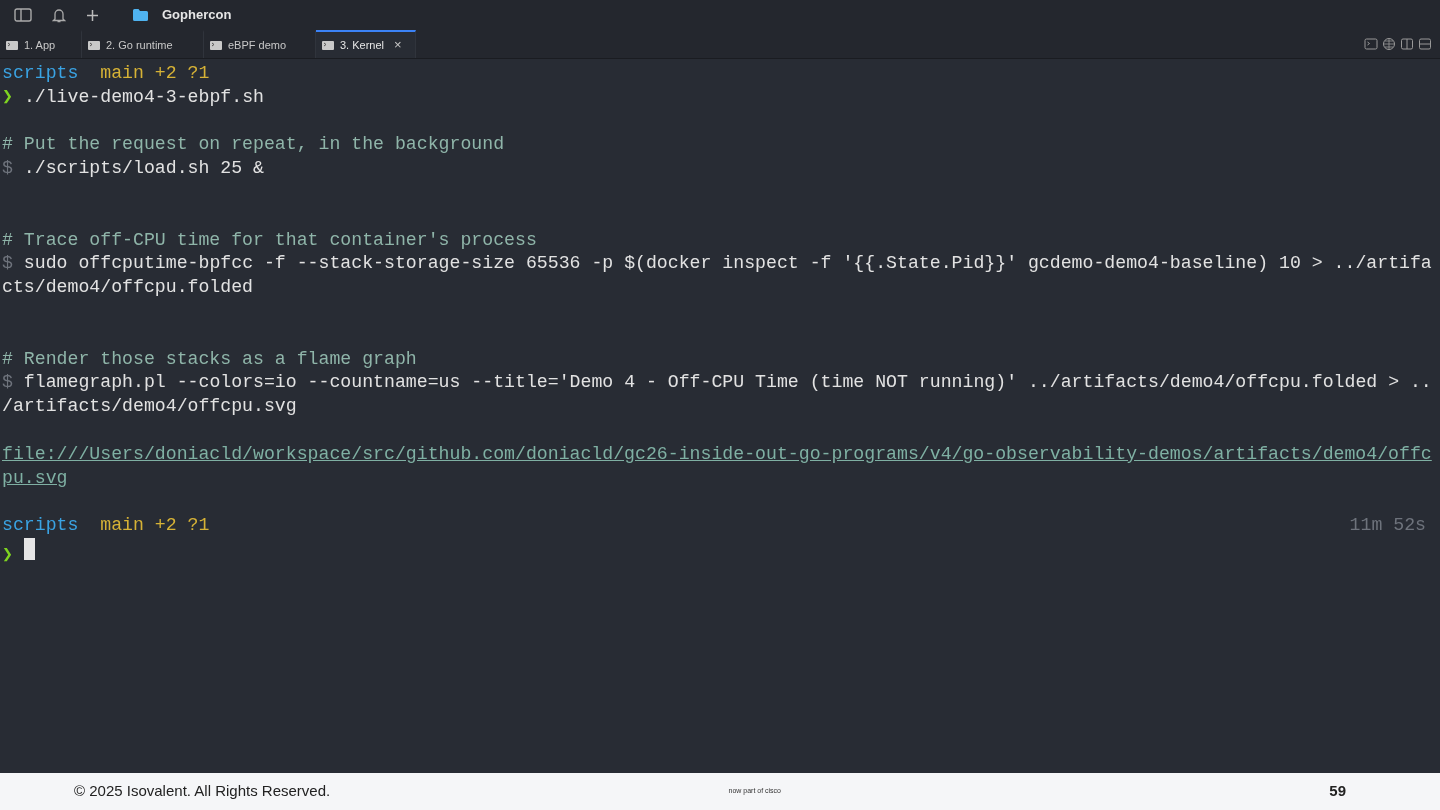 This screenshot has width=1440, height=810. Describe the element at coordinates (1425, 44) in the screenshot. I see `split-horizontal-icon` at that location.